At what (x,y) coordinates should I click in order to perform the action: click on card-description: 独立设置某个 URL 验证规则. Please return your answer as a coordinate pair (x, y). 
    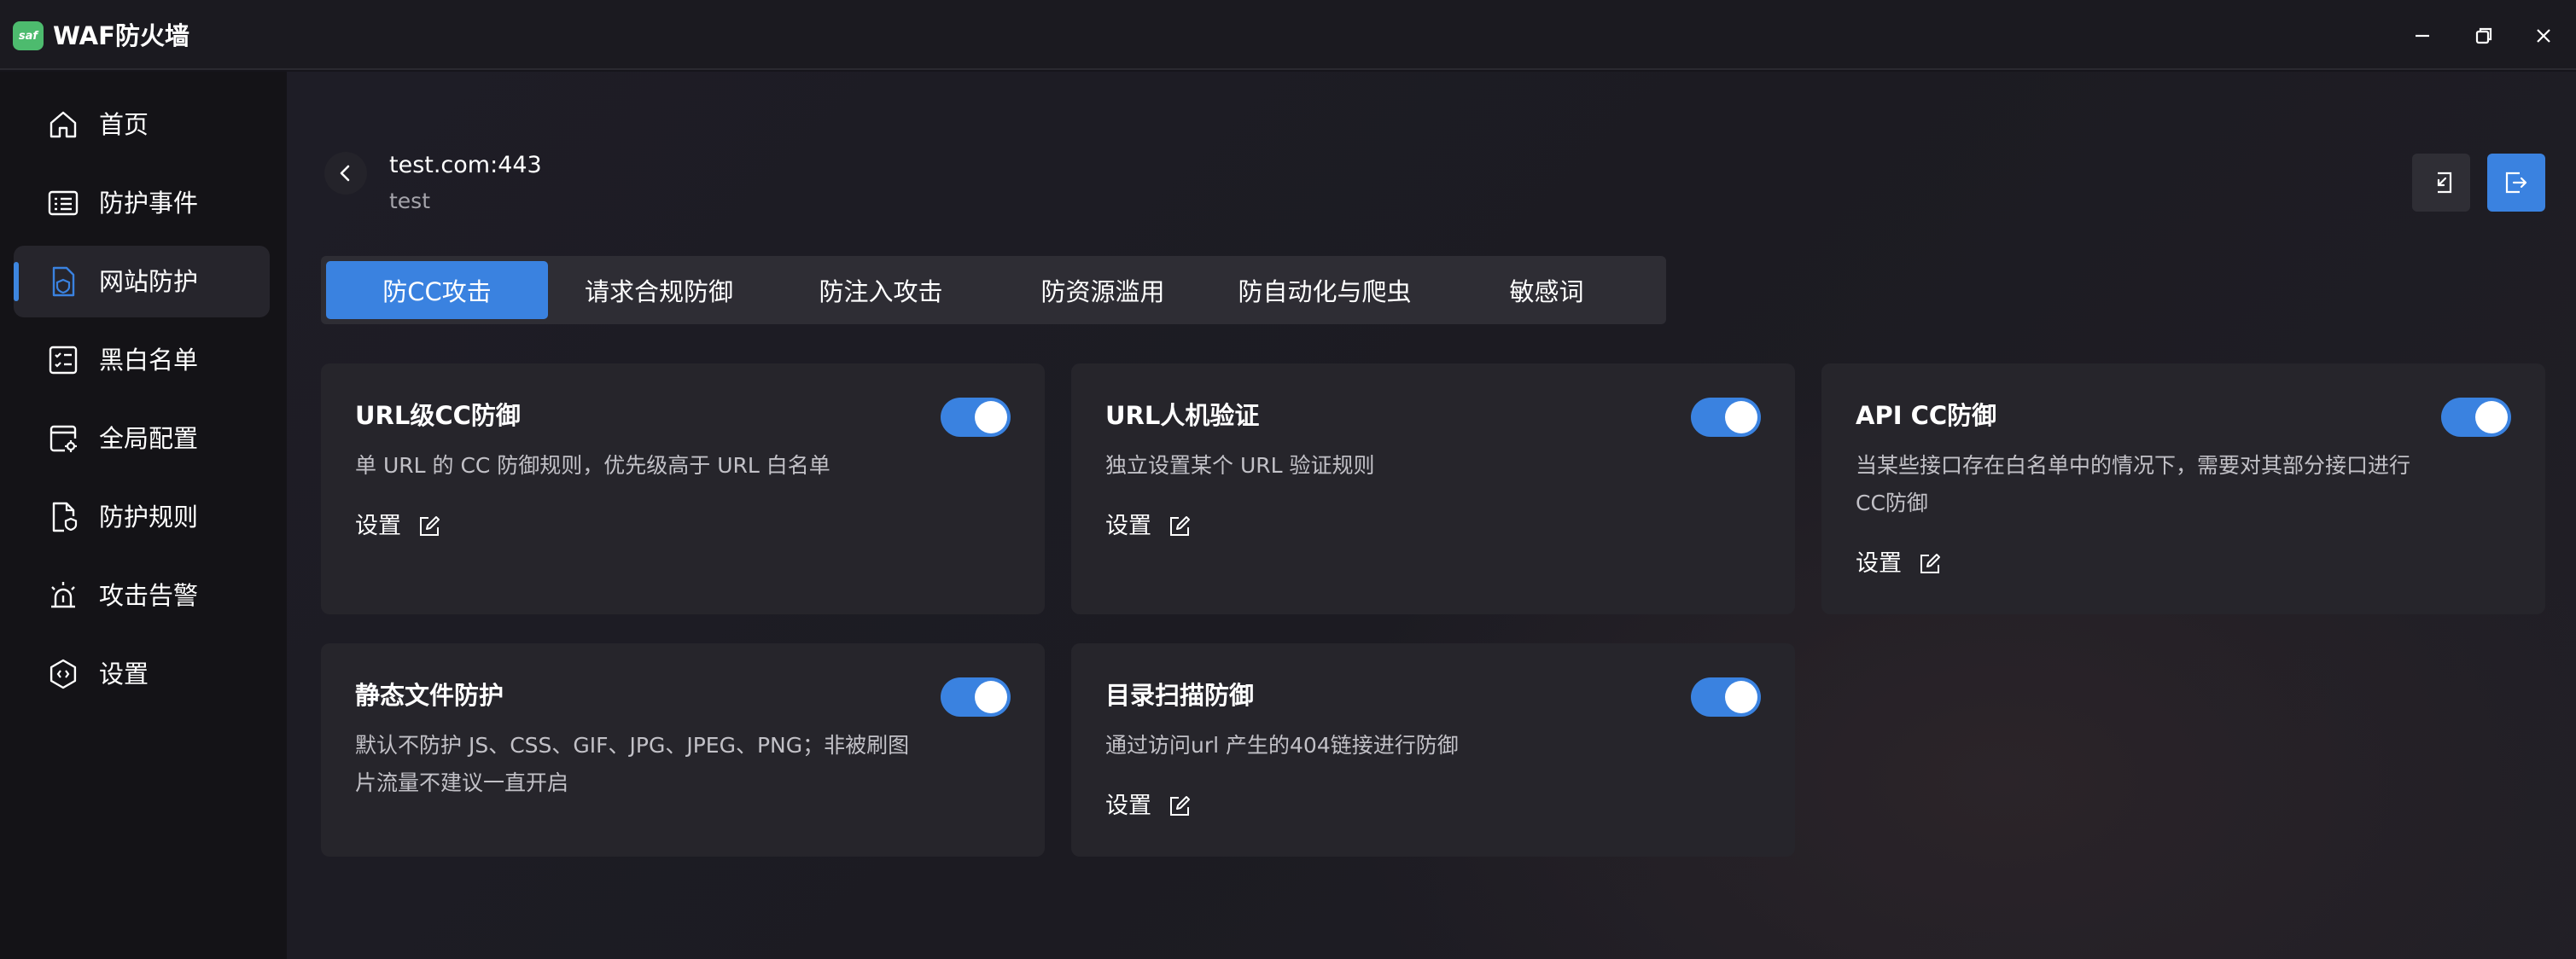
    Looking at the image, I should click on (1240, 465).